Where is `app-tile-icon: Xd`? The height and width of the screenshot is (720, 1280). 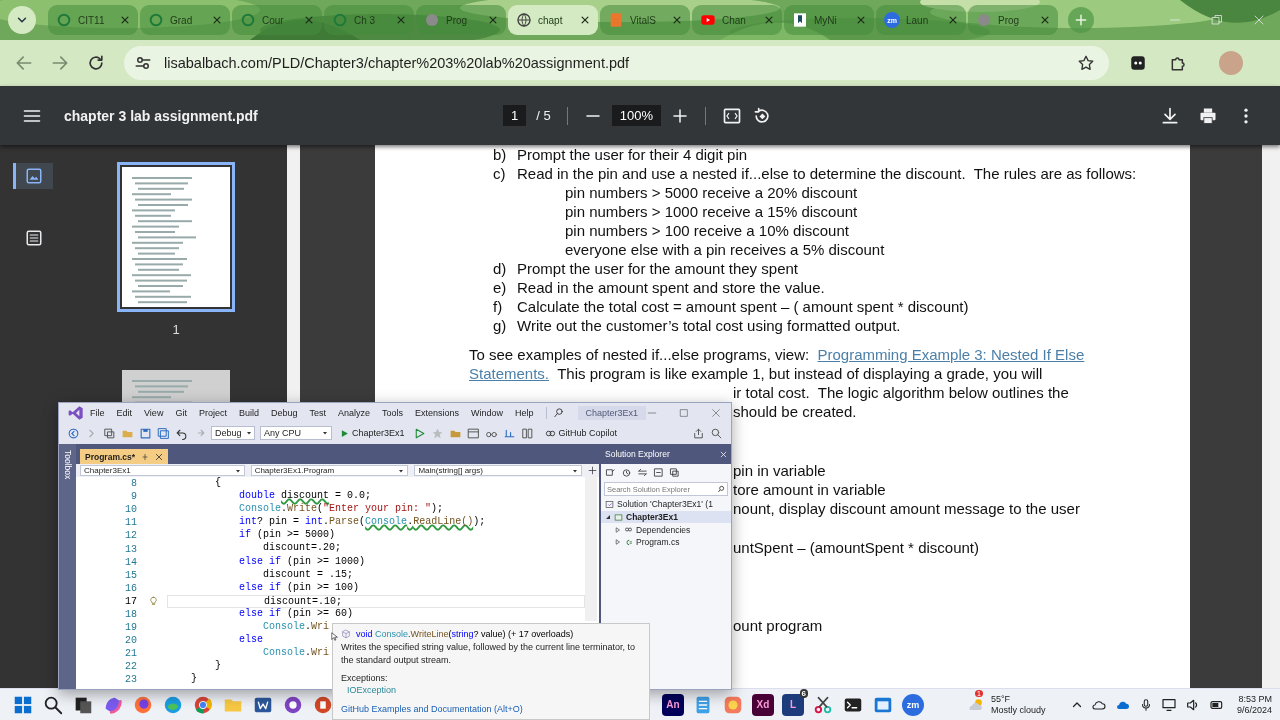 app-tile-icon: Xd is located at coordinates (763, 704).